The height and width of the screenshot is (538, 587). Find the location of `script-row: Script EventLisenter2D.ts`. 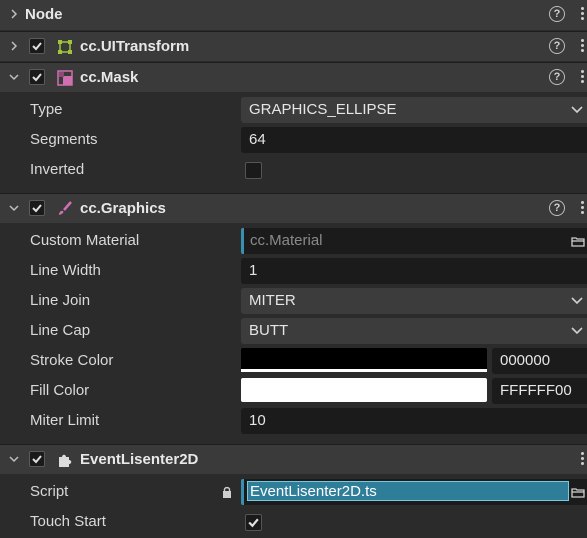

script-row: Script EventLisenter2D.ts is located at coordinates (293, 492).